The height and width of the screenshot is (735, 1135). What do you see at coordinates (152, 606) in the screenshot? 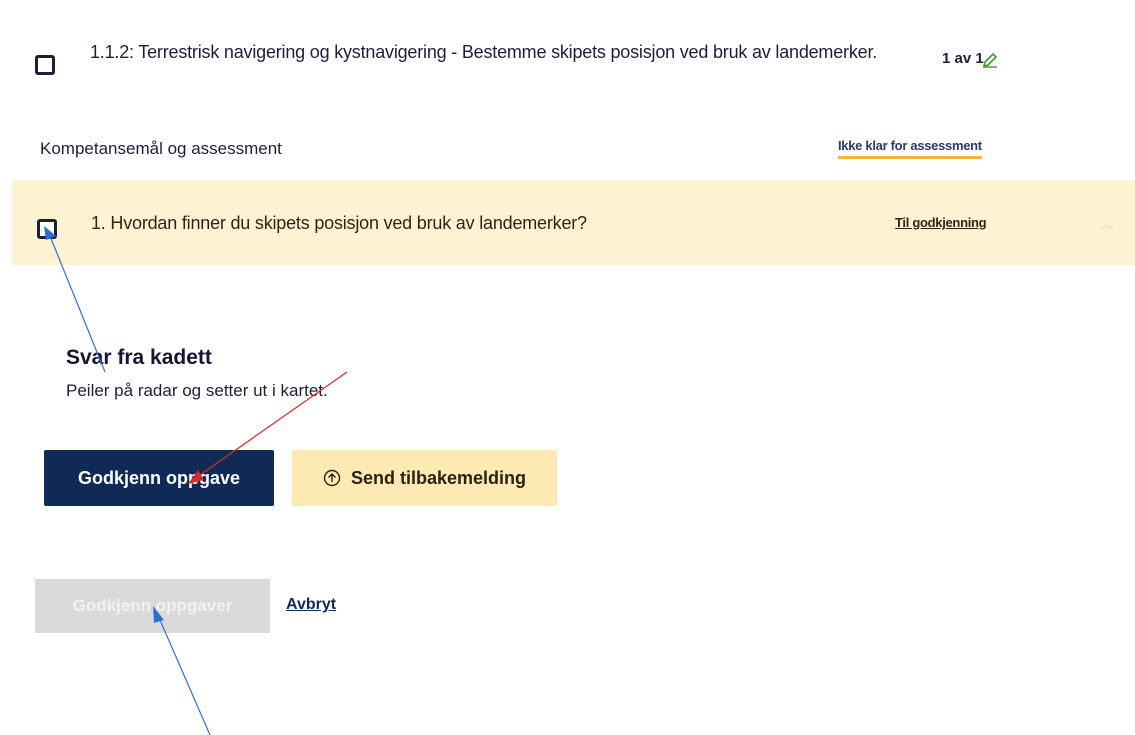
I see `approve-tasks-button-disabled: Godkjenn oppgaver` at bounding box center [152, 606].